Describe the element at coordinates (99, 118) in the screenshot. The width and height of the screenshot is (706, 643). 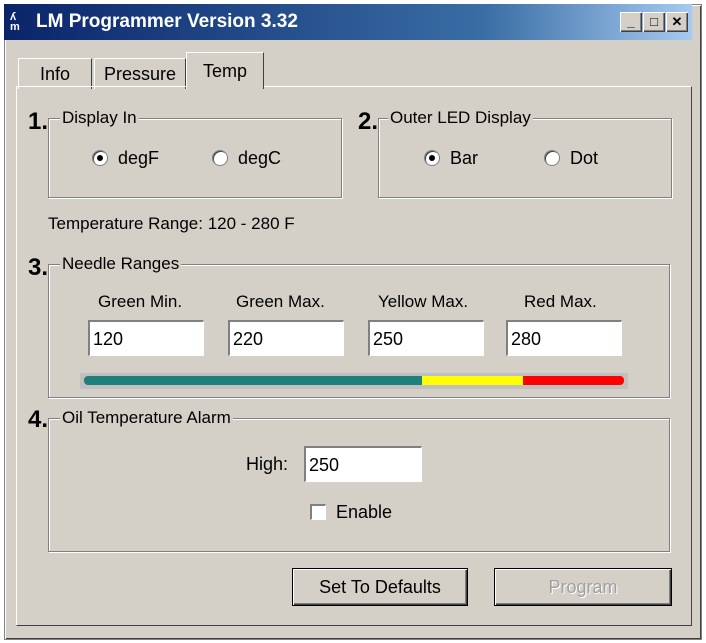
I see `display-in-label: Display In` at that location.